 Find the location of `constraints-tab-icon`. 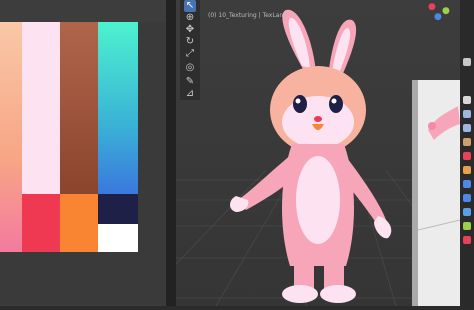

constraints-tab-icon is located at coordinates (467, 226).